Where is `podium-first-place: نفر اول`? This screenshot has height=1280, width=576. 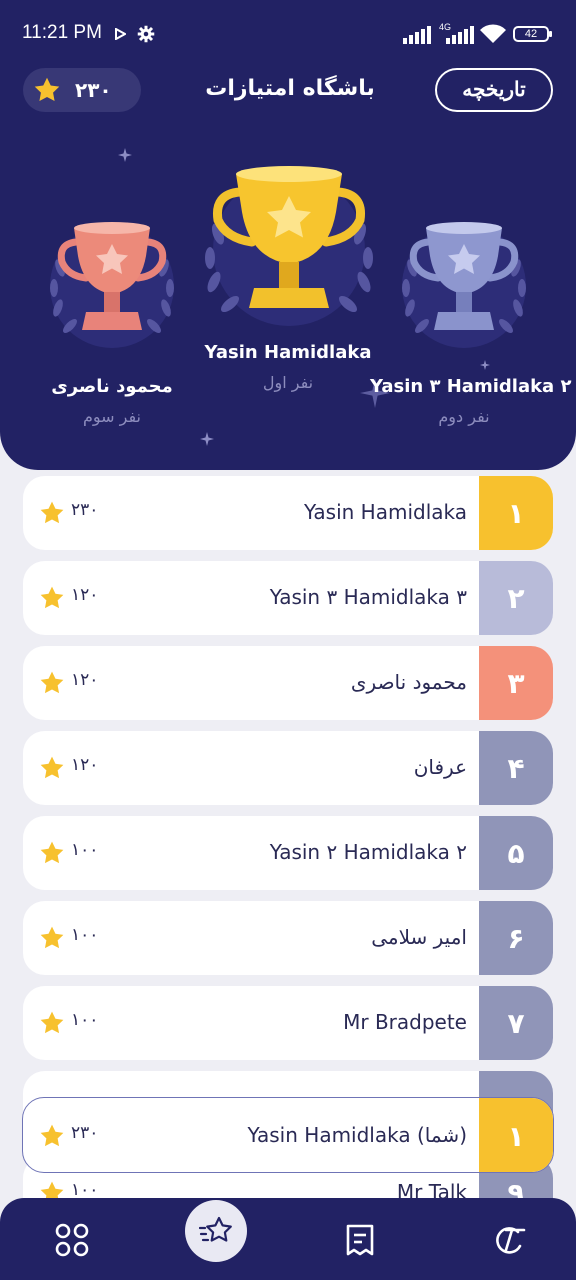 podium-first-place: نفر اول is located at coordinates (288, 382).